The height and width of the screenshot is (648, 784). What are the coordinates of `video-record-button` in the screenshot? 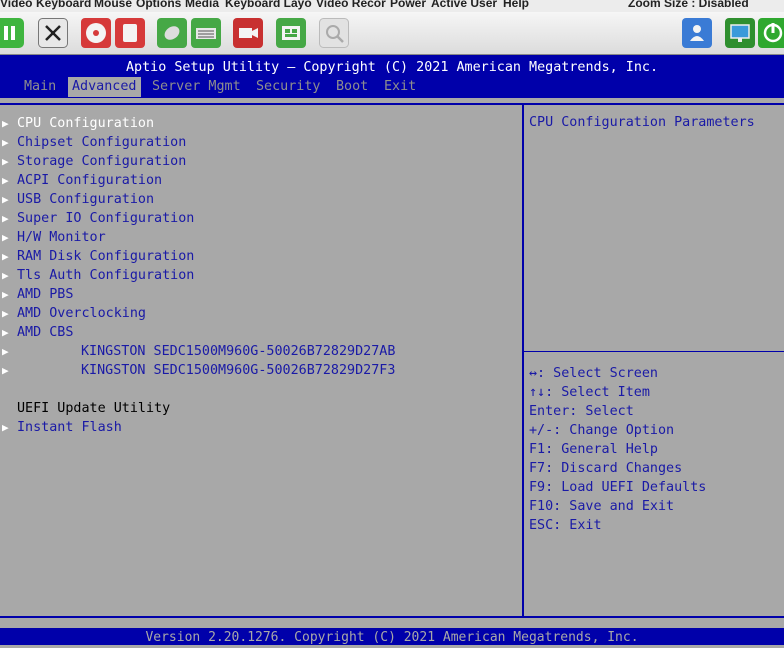 It's located at (248, 33).